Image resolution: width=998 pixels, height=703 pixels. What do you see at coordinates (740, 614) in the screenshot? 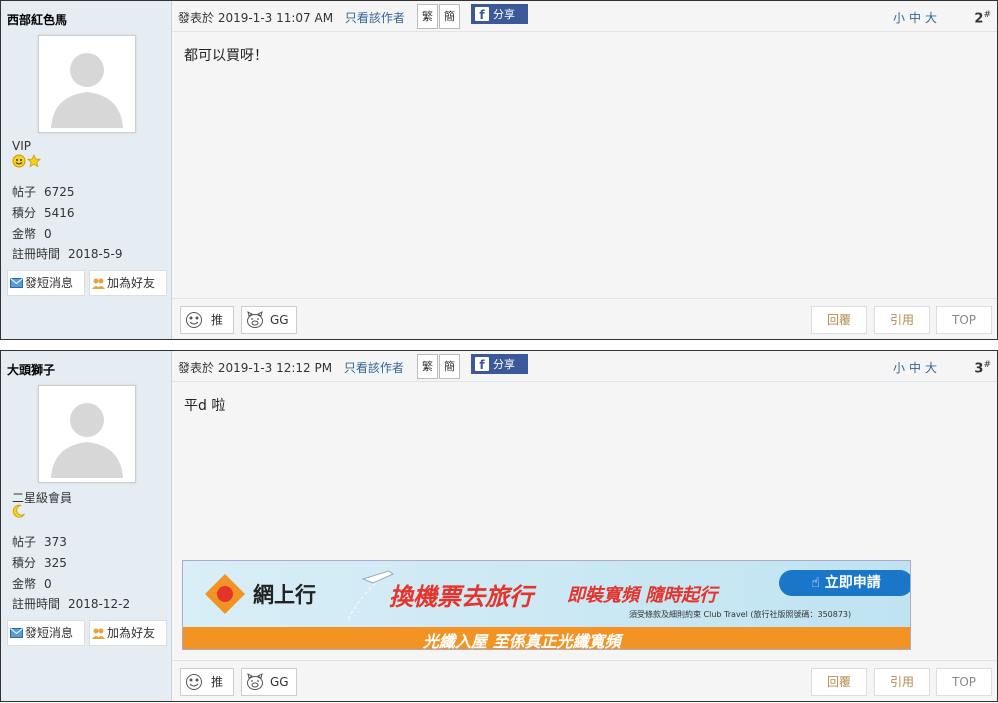
I see `ad-terms: 須受條款及細則約束 Club Travel (旅行社版照號碼：350873)` at bounding box center [740, 614].